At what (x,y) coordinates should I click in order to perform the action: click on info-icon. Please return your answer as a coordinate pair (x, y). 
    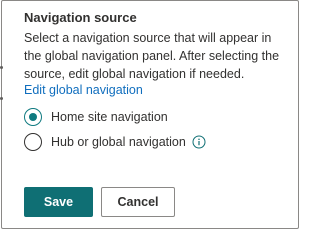
    Looking at the image, I should click on (199, 142).